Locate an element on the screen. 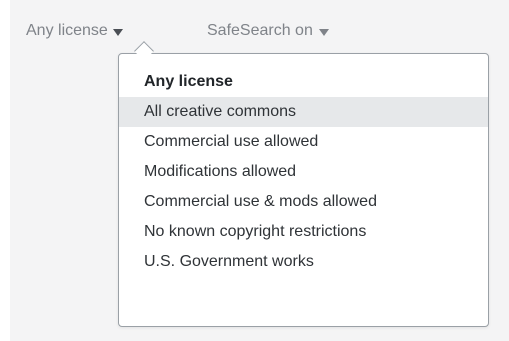 The height and width of the screenshot is (341, 509). safesearch-filter-dropdown: SafeSearch on is located at coordinates (268, 31).